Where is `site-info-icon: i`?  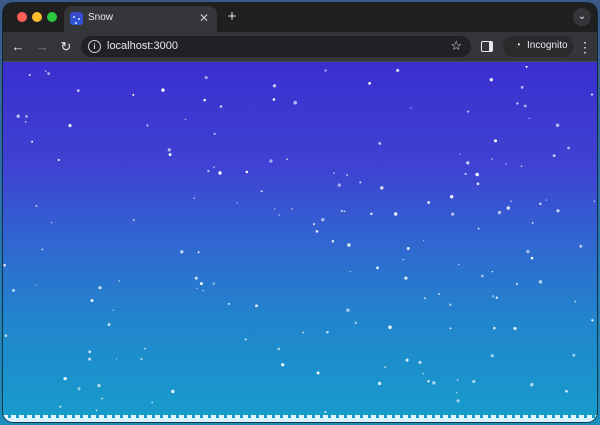 site-info-icon: i is located at coordinates (94, 46).